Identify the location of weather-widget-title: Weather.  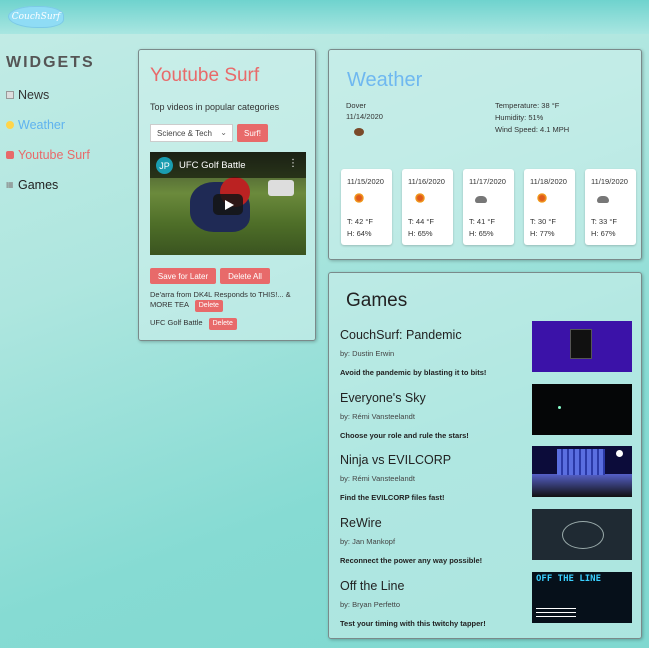
(385, 80).